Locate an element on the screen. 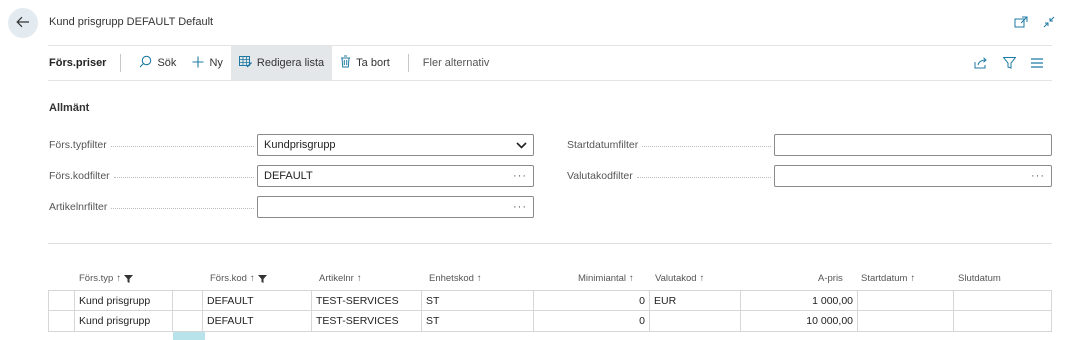 This screenshot has width=1082, height=340. col-header-unit-price-label: A-pris is located at coordinates (830, 278).